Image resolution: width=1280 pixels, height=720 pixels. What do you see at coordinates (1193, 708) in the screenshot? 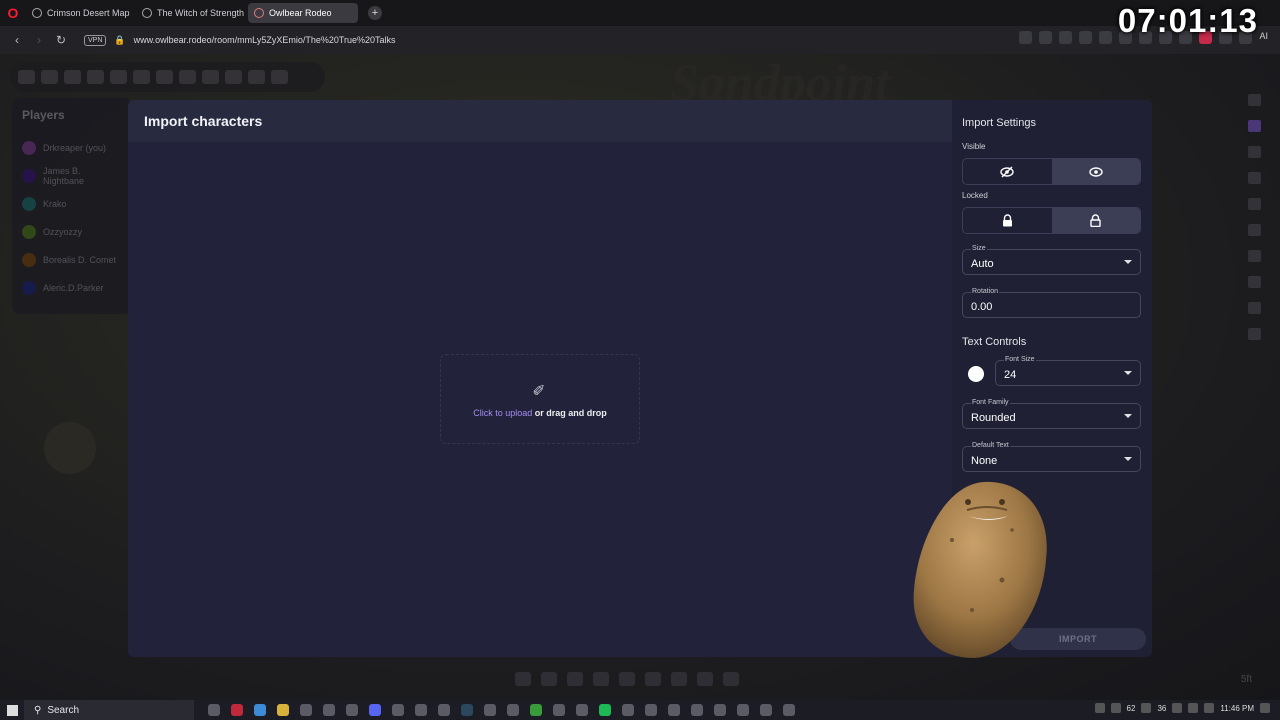
I see `network-icon` at bounding box center [1193, 708].